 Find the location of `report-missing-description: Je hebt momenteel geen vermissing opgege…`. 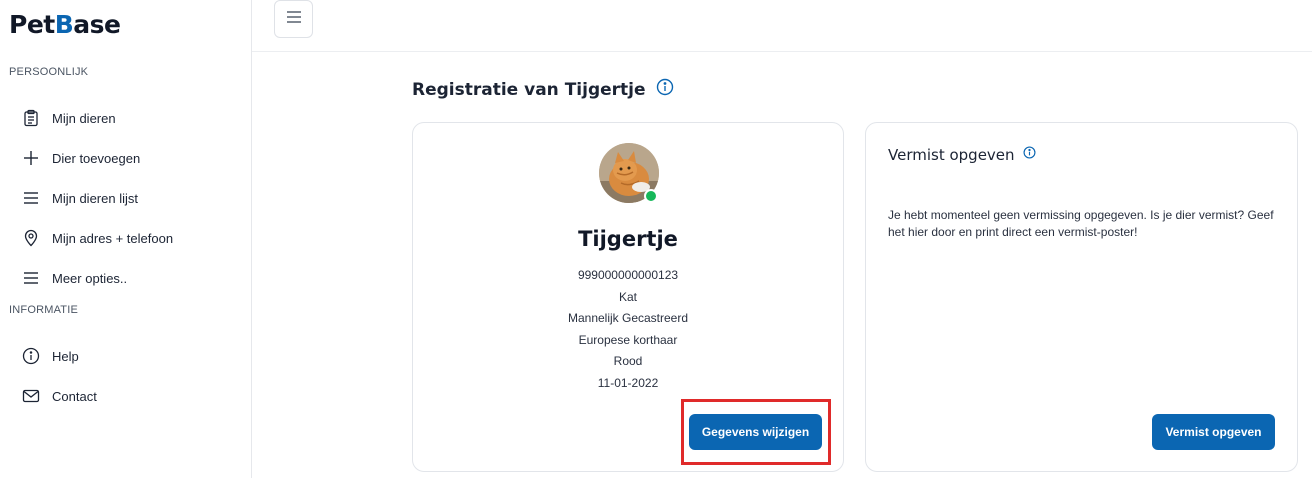

report-missing-description: Je hebt momenteel geen vermissing opgege… is located at coordinates (1081, 223).